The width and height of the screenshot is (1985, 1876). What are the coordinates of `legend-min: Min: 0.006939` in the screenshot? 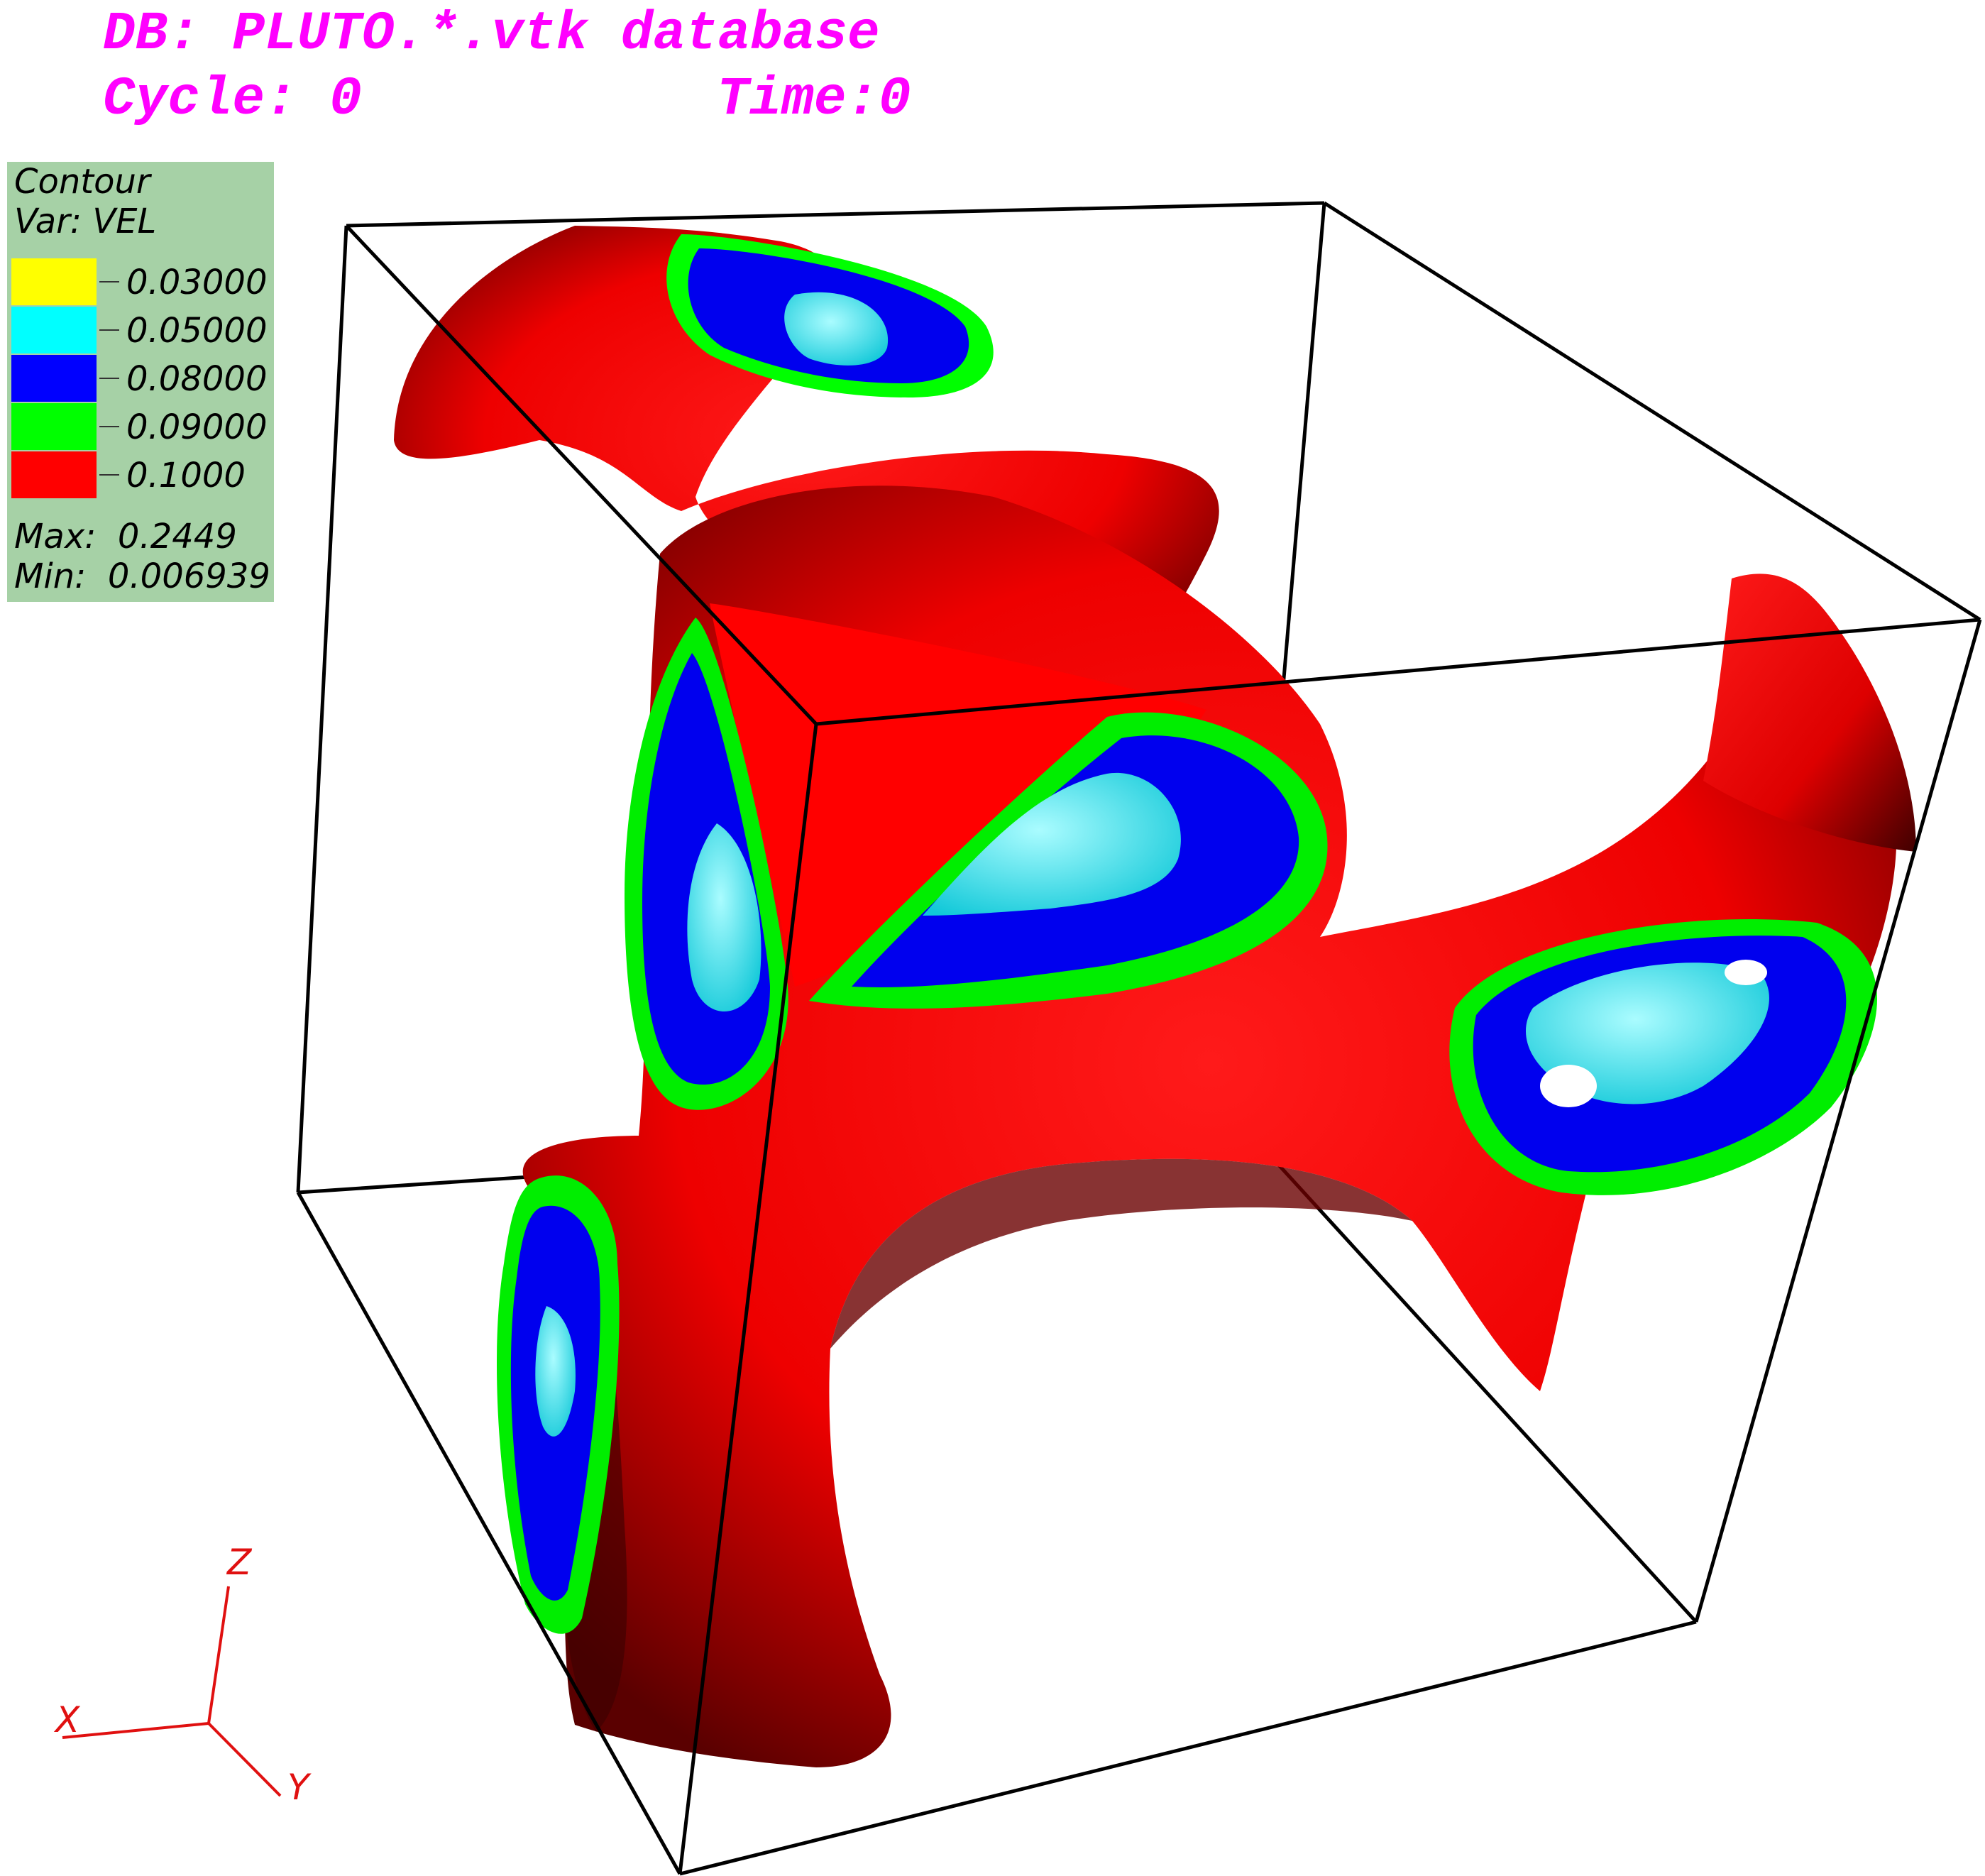 It's located at (142, 576).